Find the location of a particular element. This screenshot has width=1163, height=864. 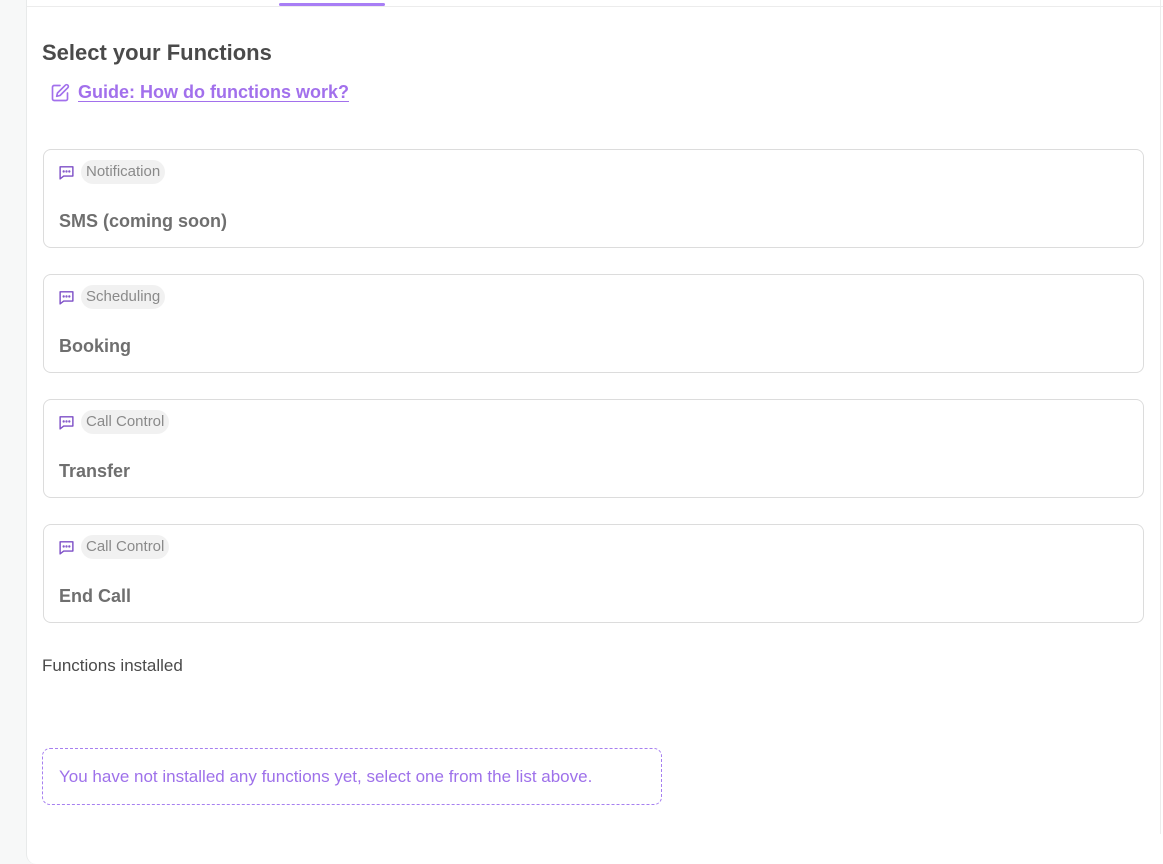

card-header: Notification is located at coordinates (112, 172).